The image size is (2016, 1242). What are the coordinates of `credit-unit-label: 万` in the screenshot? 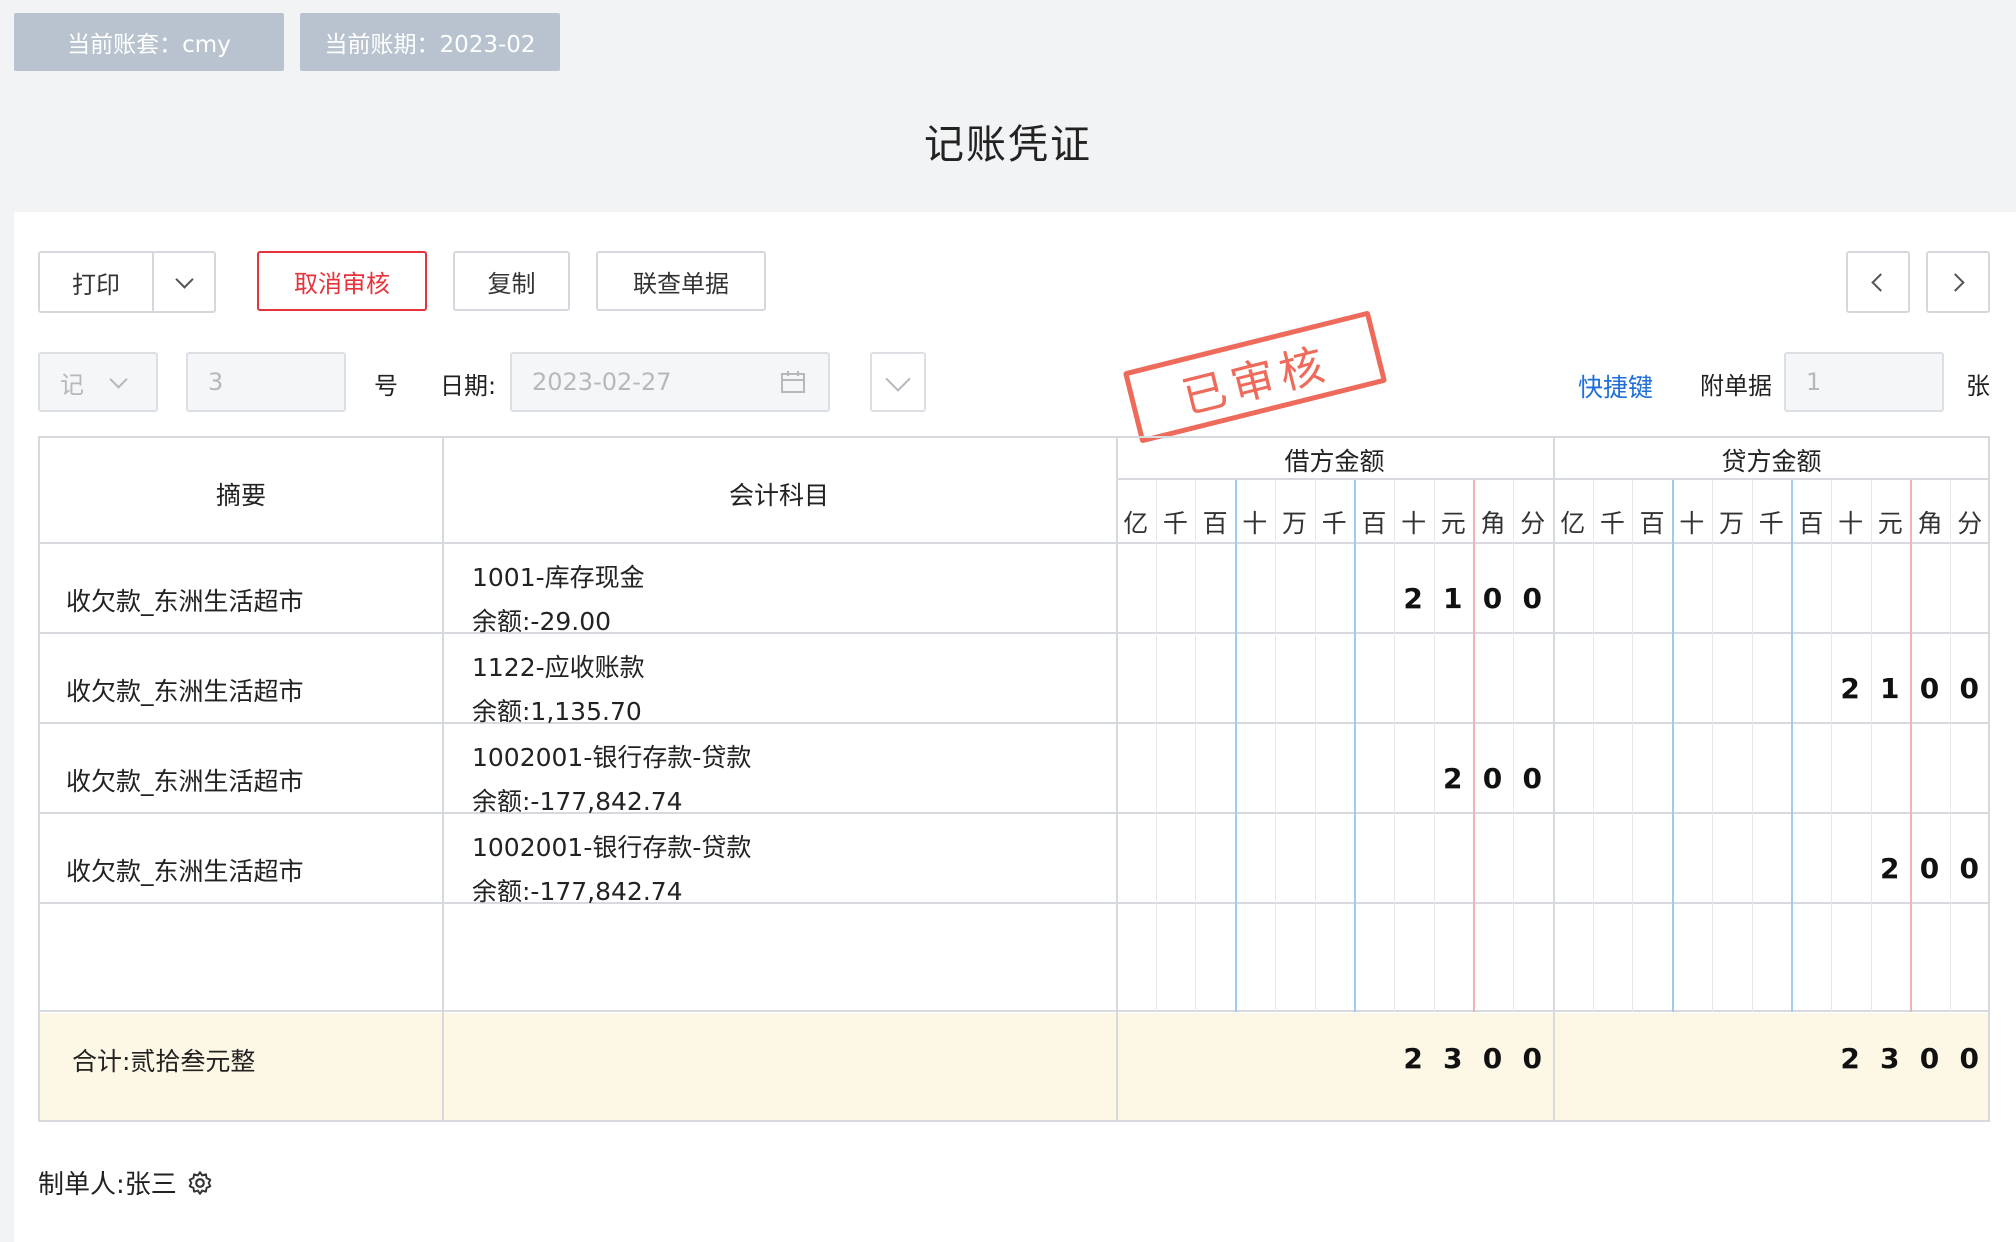 It's located at (1731, 523).